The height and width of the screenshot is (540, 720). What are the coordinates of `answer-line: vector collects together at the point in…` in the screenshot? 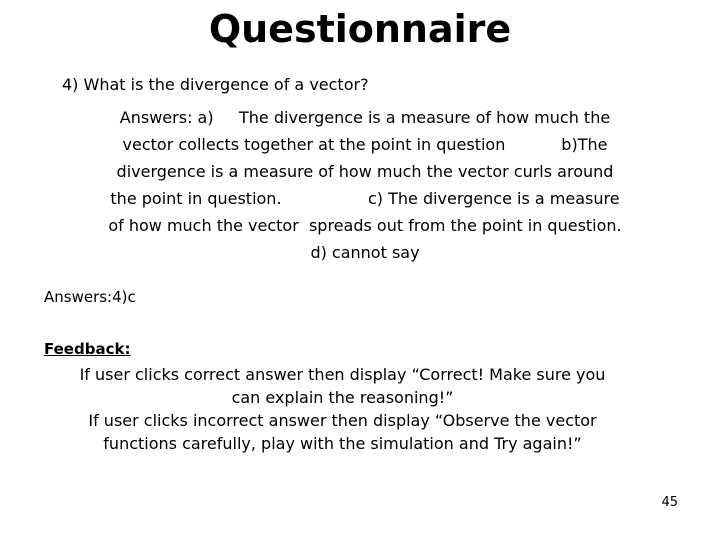 It's located at (365, 144).